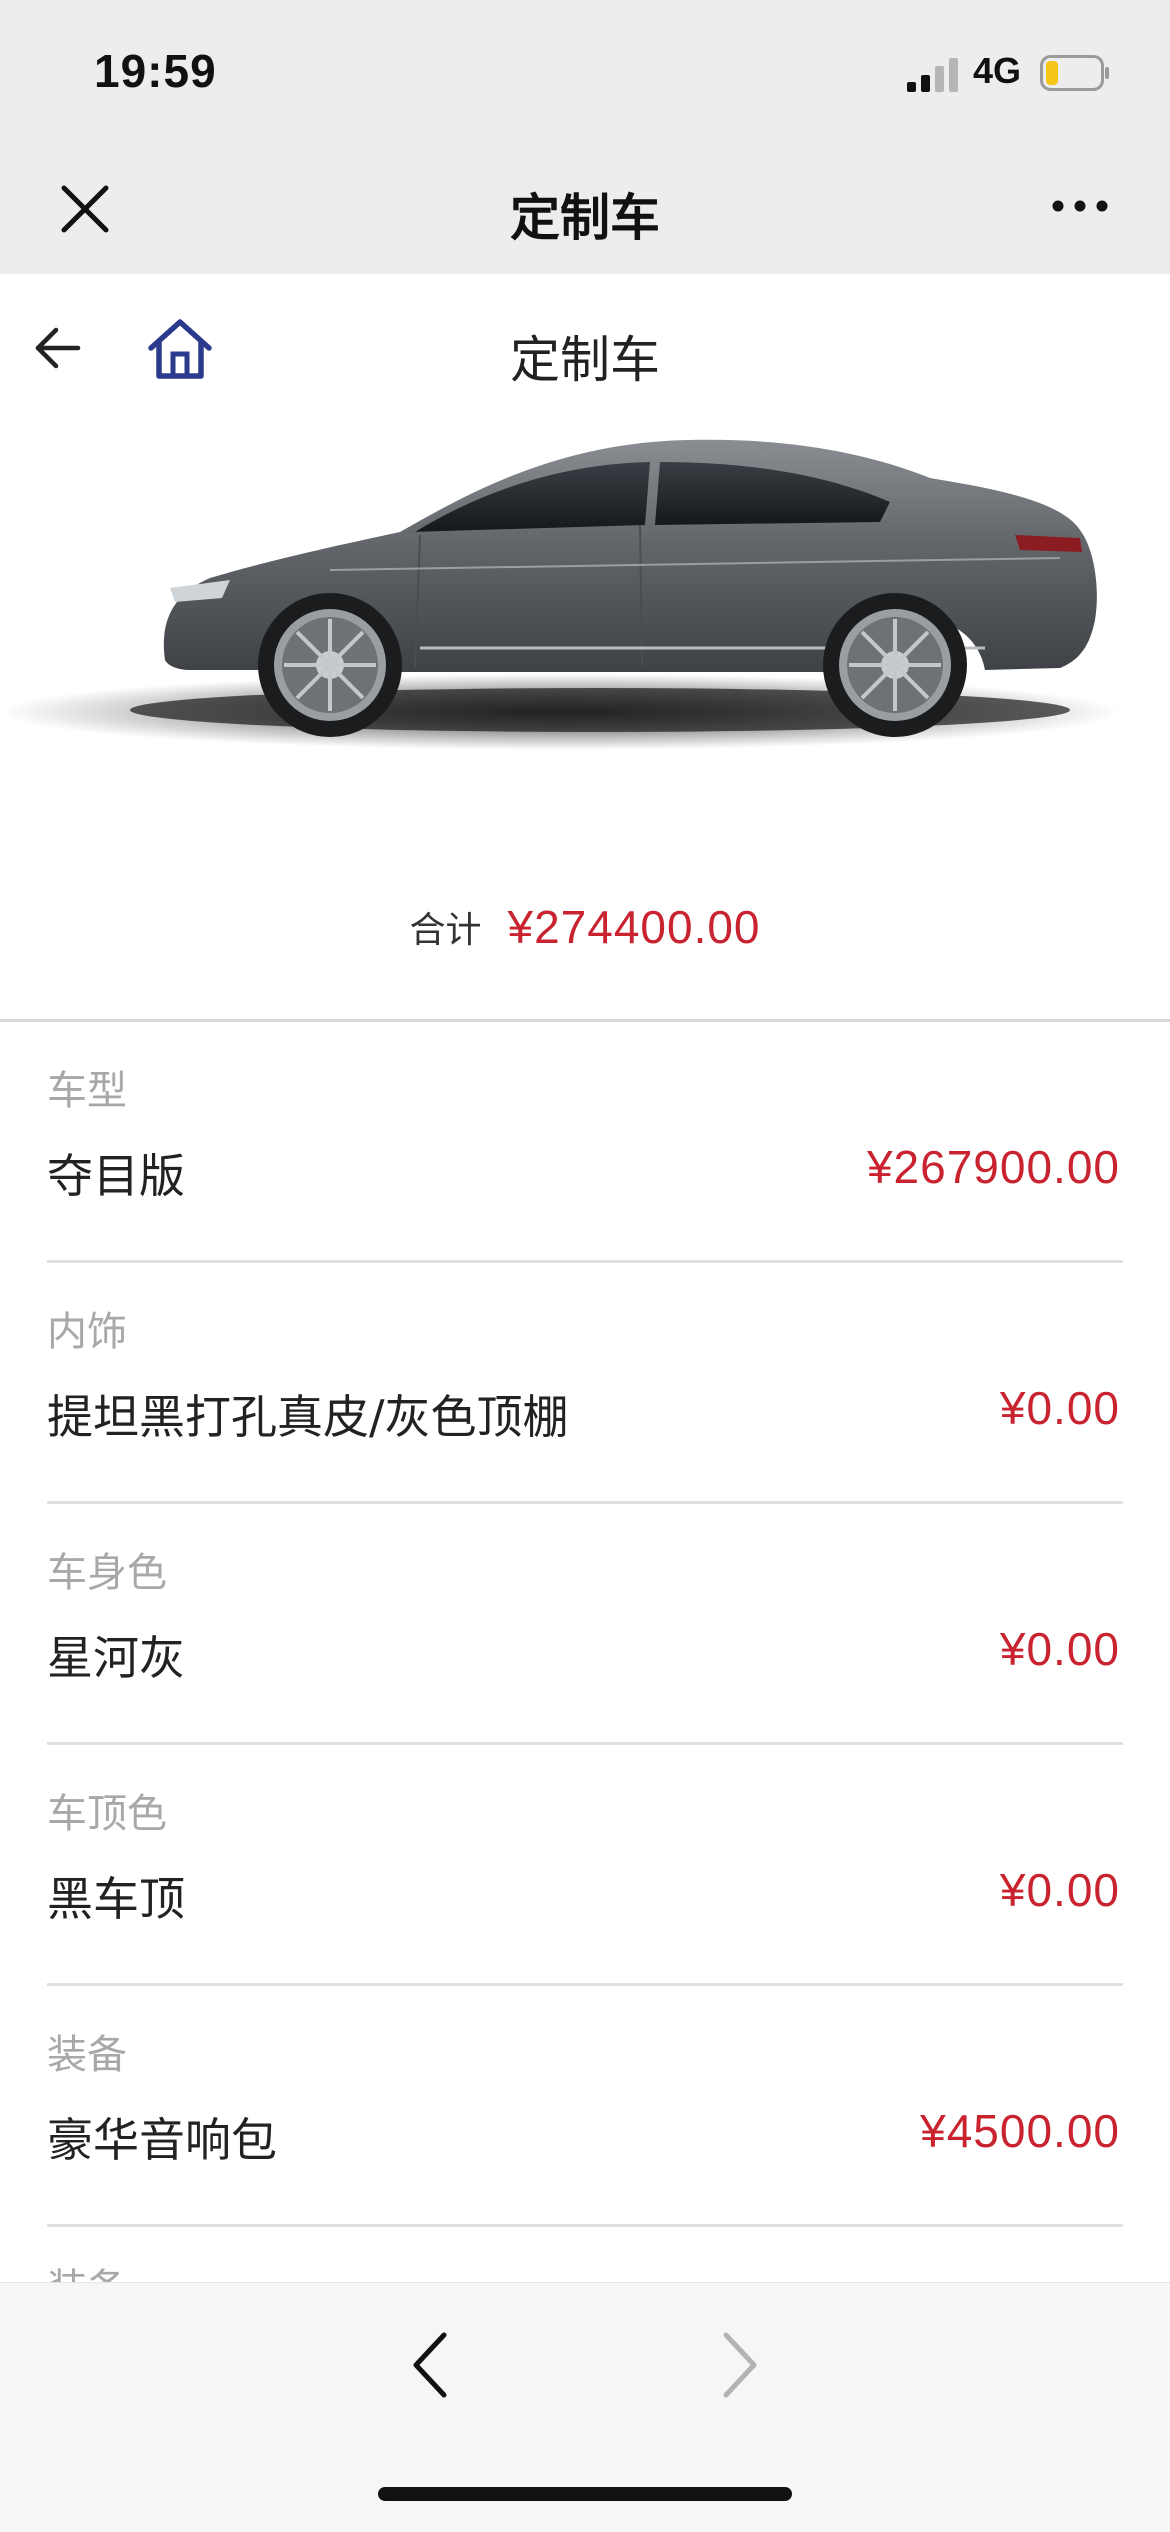  I want to click on config-item-body-color: 车身色 星河灰 ¥0.00, so click(585, 1624).